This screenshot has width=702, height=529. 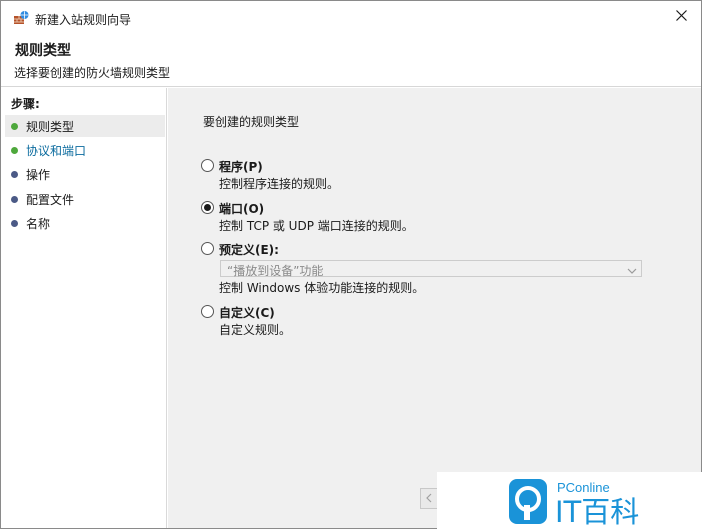 I want to click on step-label: 协议和端口, so click(x=56, y=150).